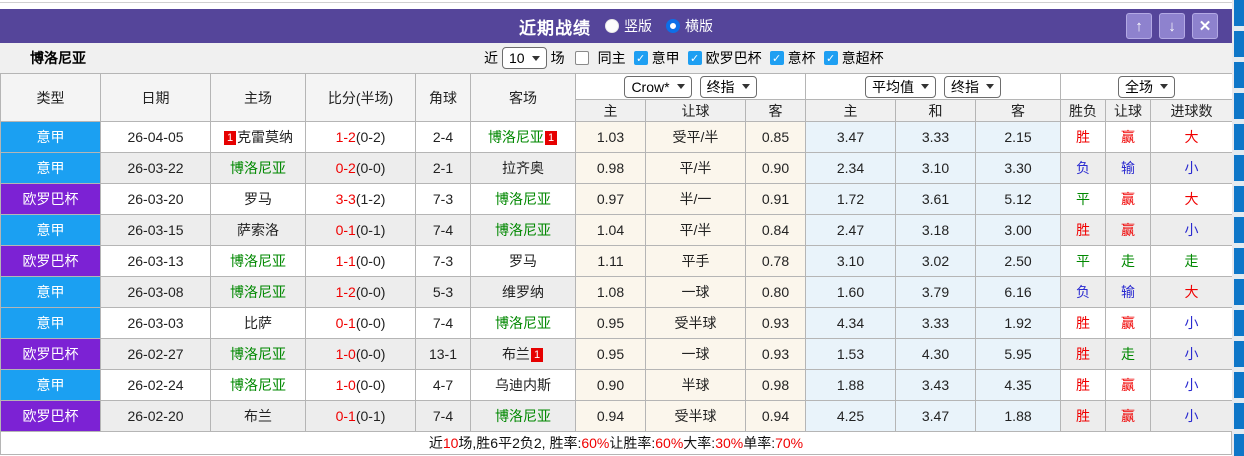 This screenshot has width=1244, height=456. I want to click on title-bar: 近期战绩 竖版 横版 ↑ ↓ ✕, so click(616, 26).